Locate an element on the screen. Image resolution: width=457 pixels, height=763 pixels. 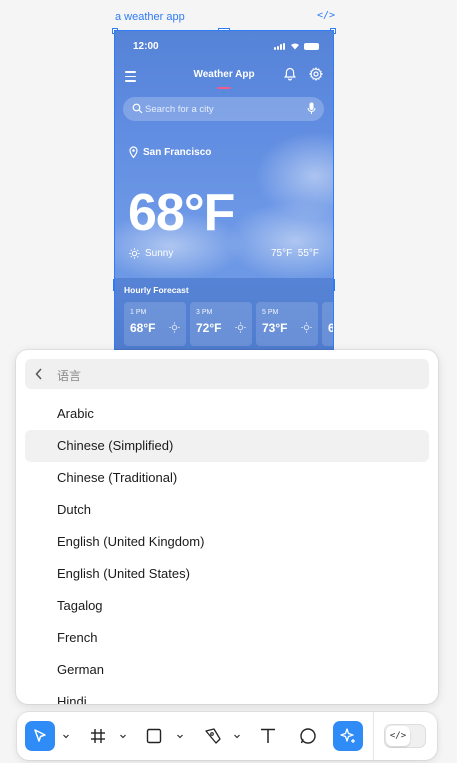
pen-icon is located at coordinates (213, 736).